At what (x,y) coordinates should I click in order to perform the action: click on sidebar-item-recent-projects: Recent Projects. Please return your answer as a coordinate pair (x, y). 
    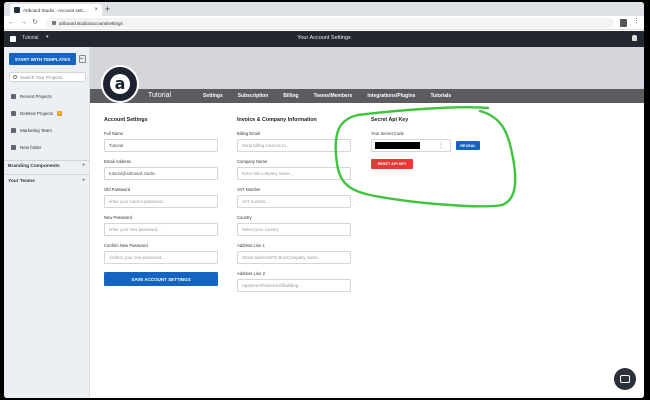
    Looking at the image, I should click on (31, 96).